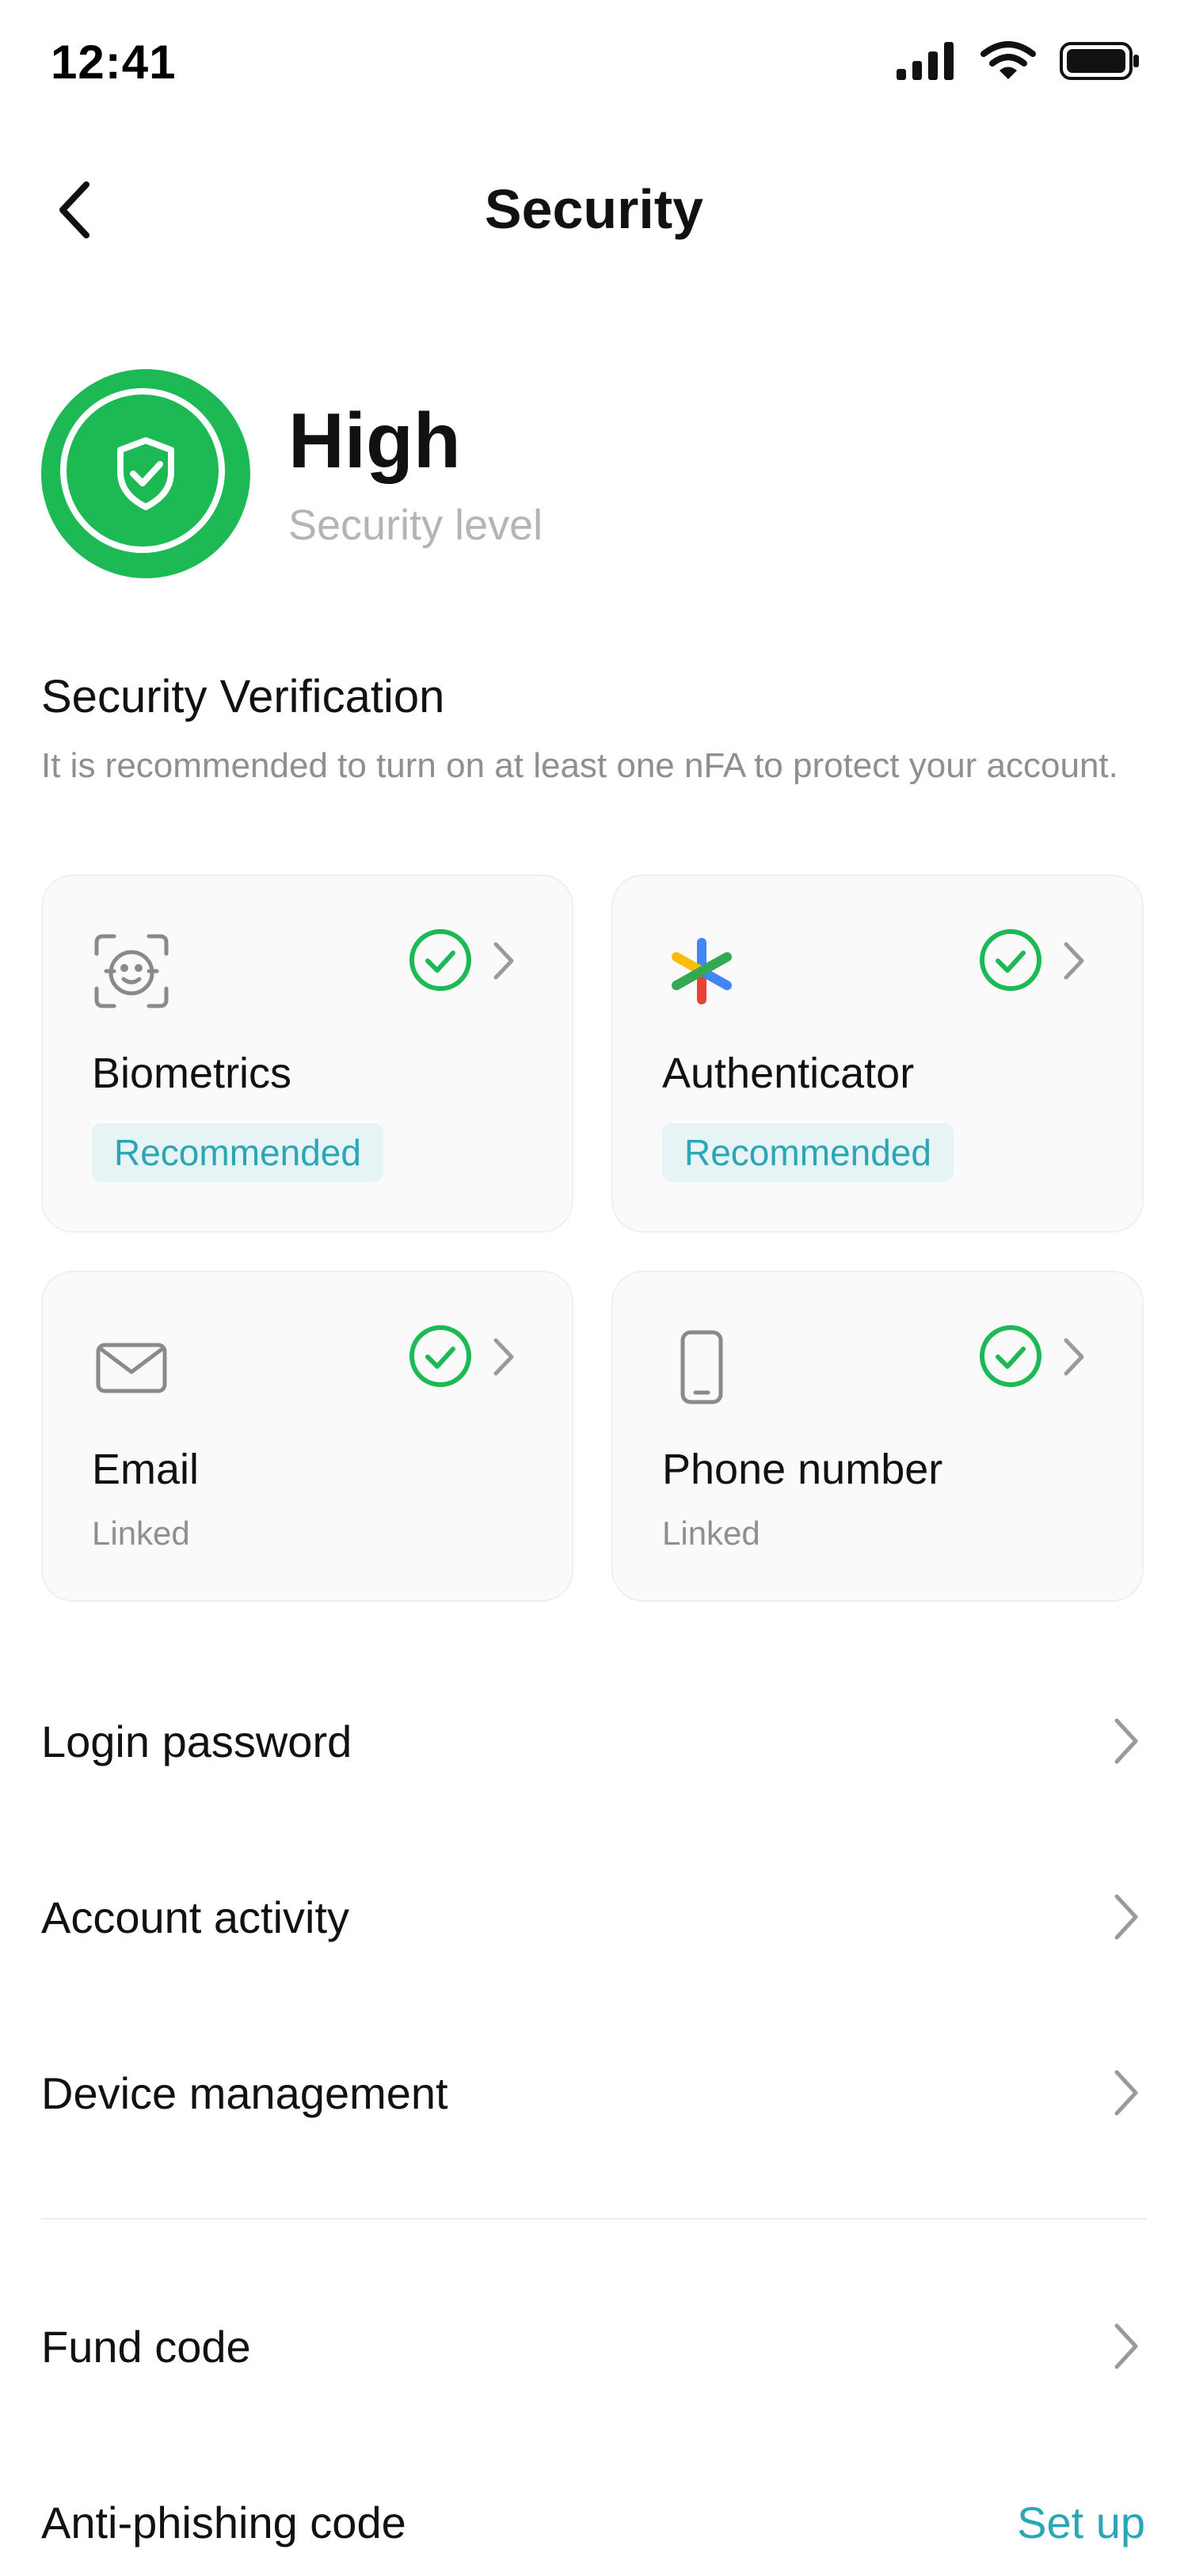 The height and width of the screenshot is (2576, 1188). I want to click on authenticator-card: Authenticator Recommended, so click(877, 1054).